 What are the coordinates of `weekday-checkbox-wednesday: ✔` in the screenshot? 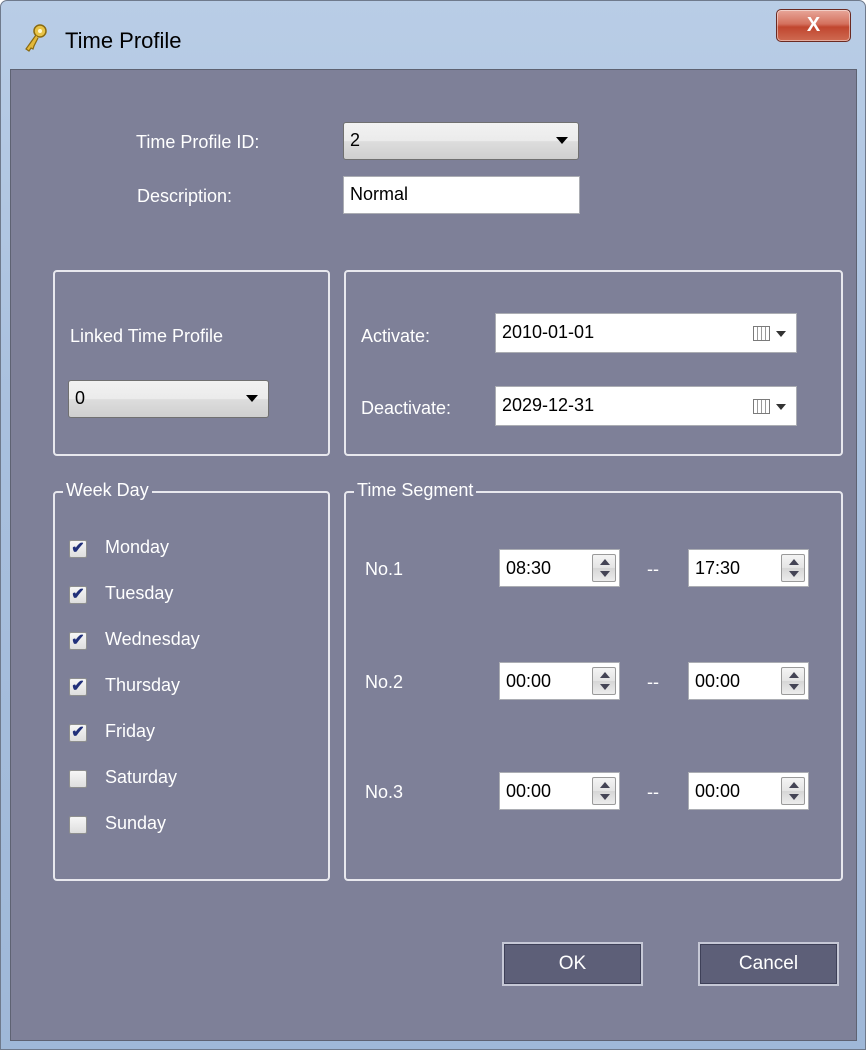 It's located at (78, 641).